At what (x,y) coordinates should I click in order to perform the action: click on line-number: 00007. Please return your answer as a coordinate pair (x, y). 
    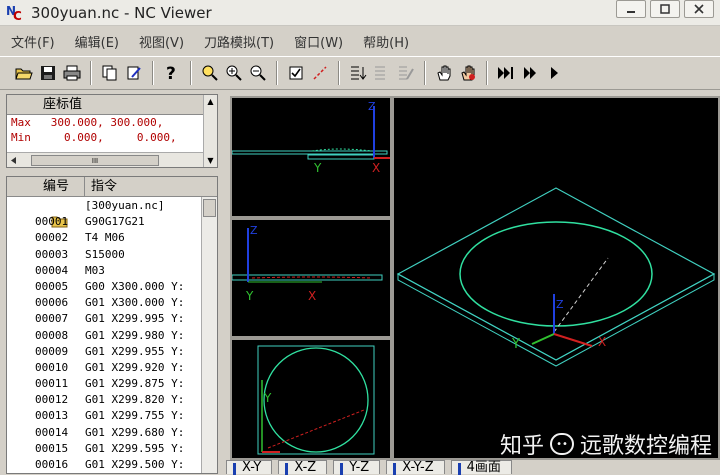
    Looking at the image, I should click on (52, 319).